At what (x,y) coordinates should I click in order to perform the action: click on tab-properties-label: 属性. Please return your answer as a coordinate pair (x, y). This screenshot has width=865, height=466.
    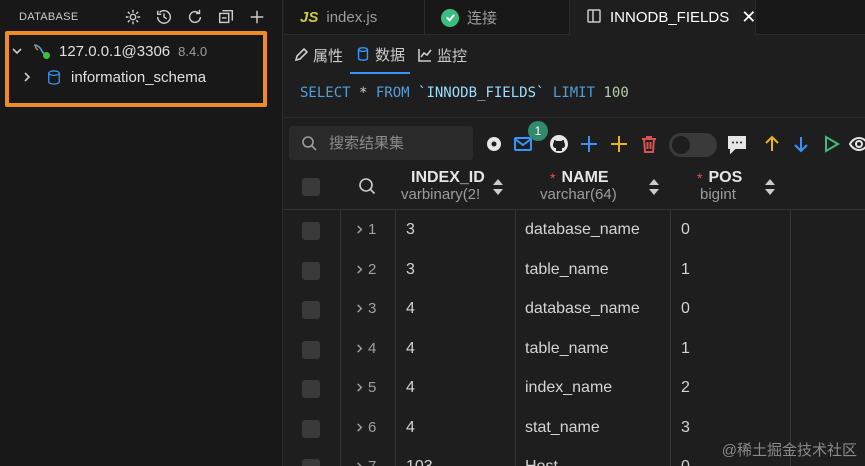
    Looking at the image, I should click on (328, 56).